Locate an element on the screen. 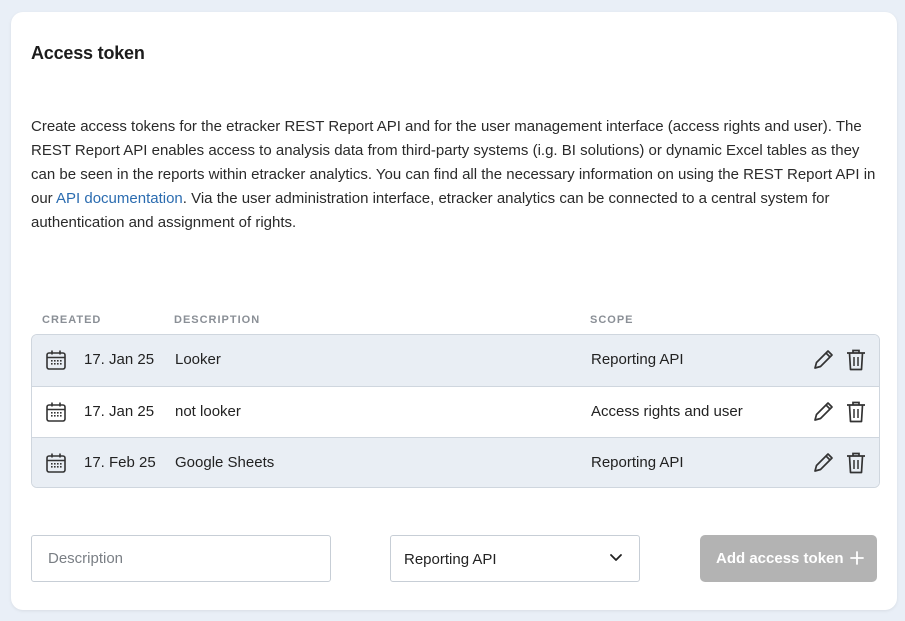  add-access-token-button: Add access token is located at coordinates (788, 558).